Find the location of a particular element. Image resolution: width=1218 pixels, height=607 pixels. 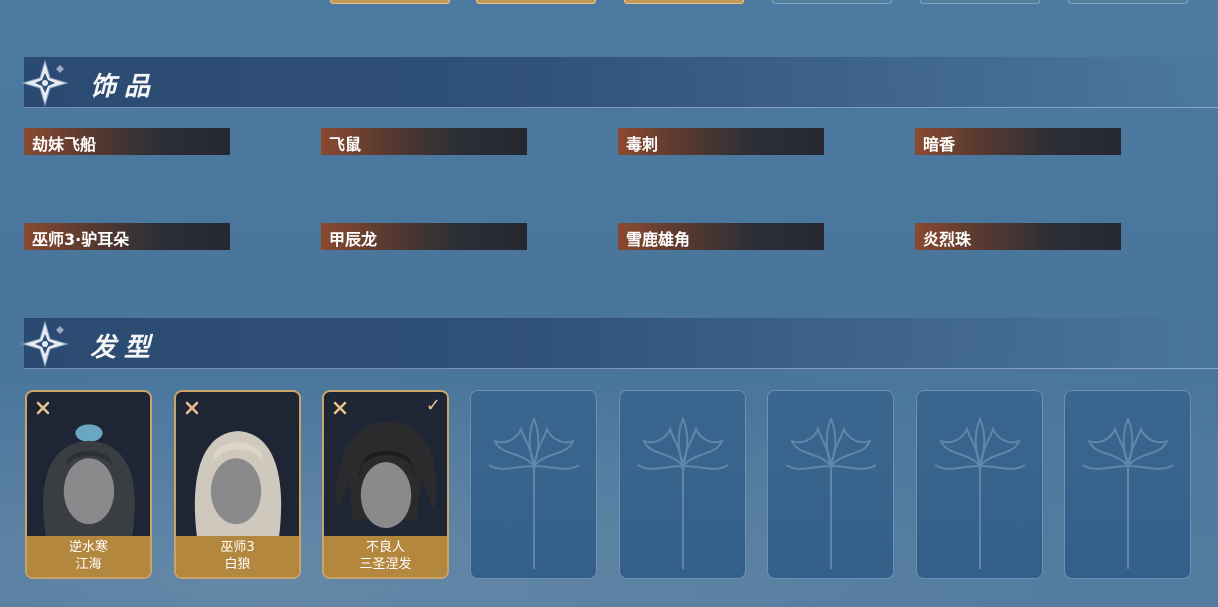

accessory-item: 雪鹿雄角 is located at coordinates (721, 236).